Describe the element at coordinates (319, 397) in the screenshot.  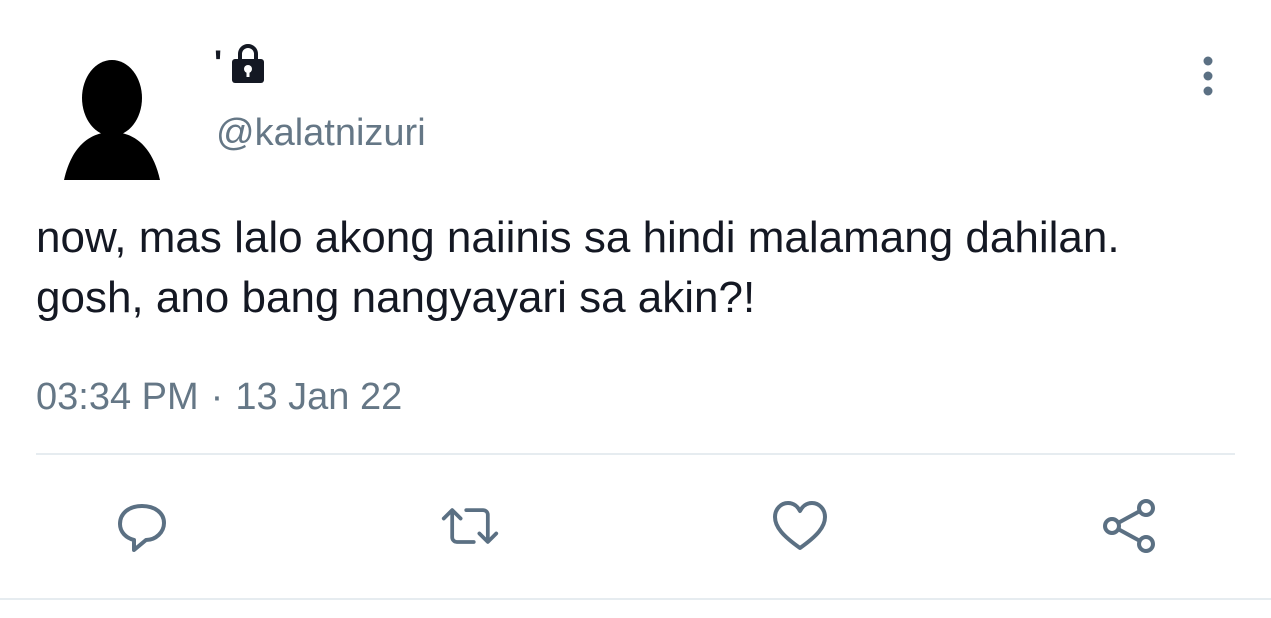
I see `tweet-date: 13 Jan 22` at that location.